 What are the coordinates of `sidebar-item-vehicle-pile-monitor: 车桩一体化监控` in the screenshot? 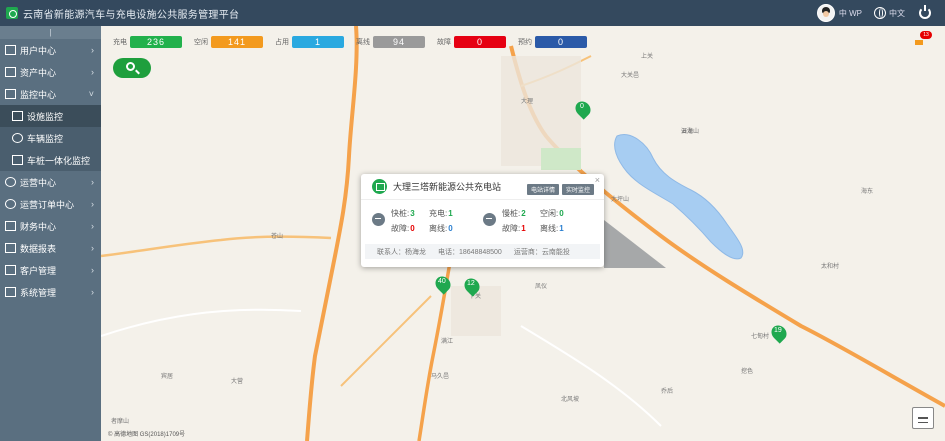 It's located at (50, 160).